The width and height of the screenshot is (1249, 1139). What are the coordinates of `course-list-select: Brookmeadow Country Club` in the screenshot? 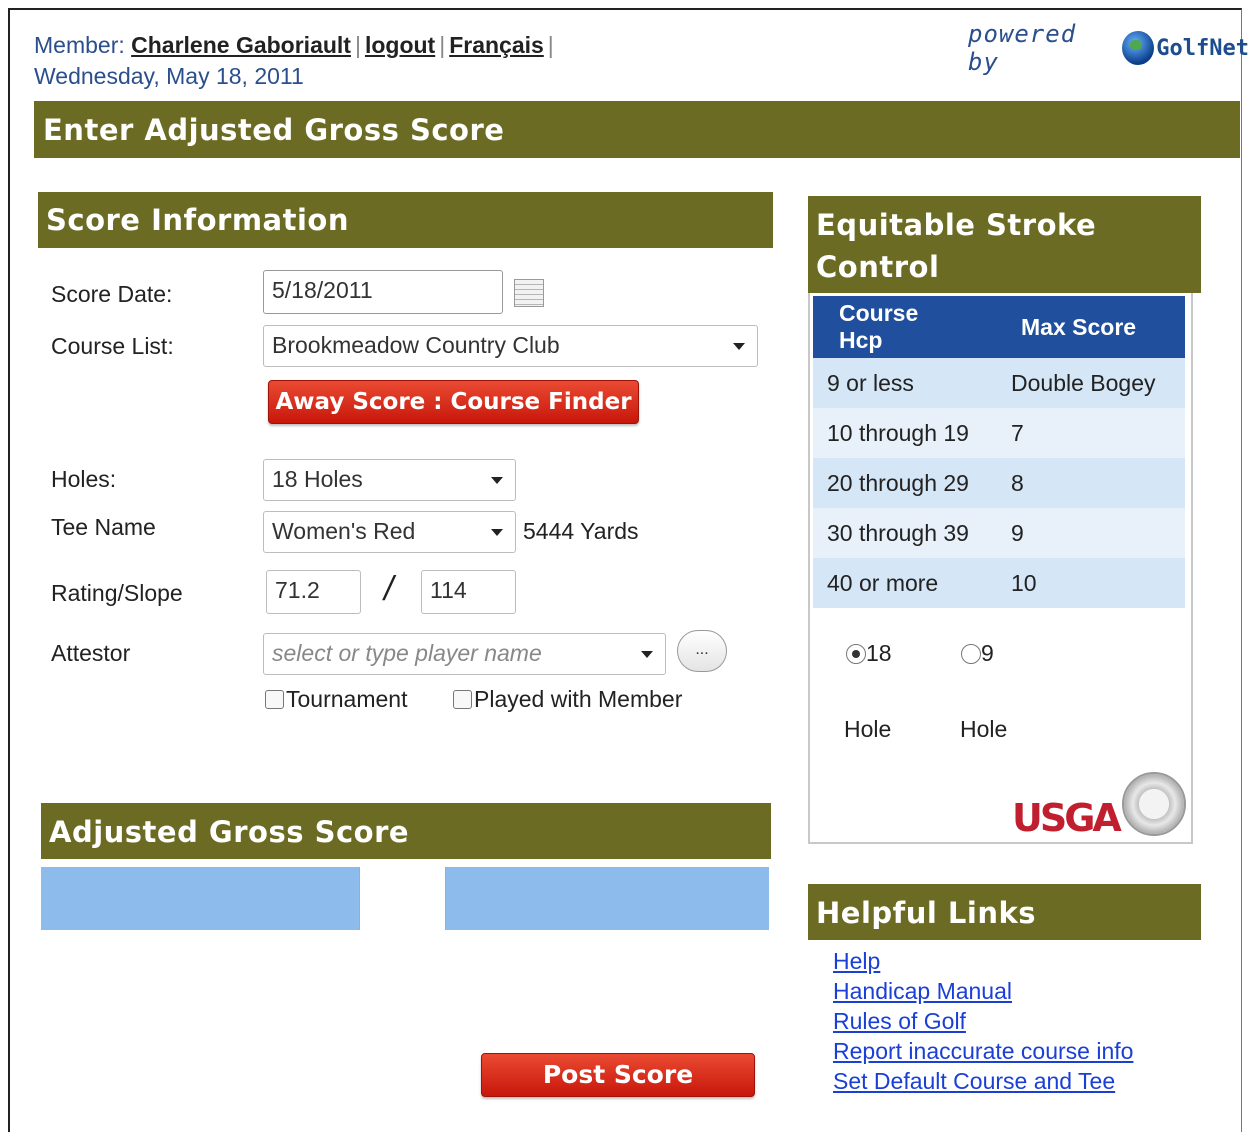 It's located at (510, 346).